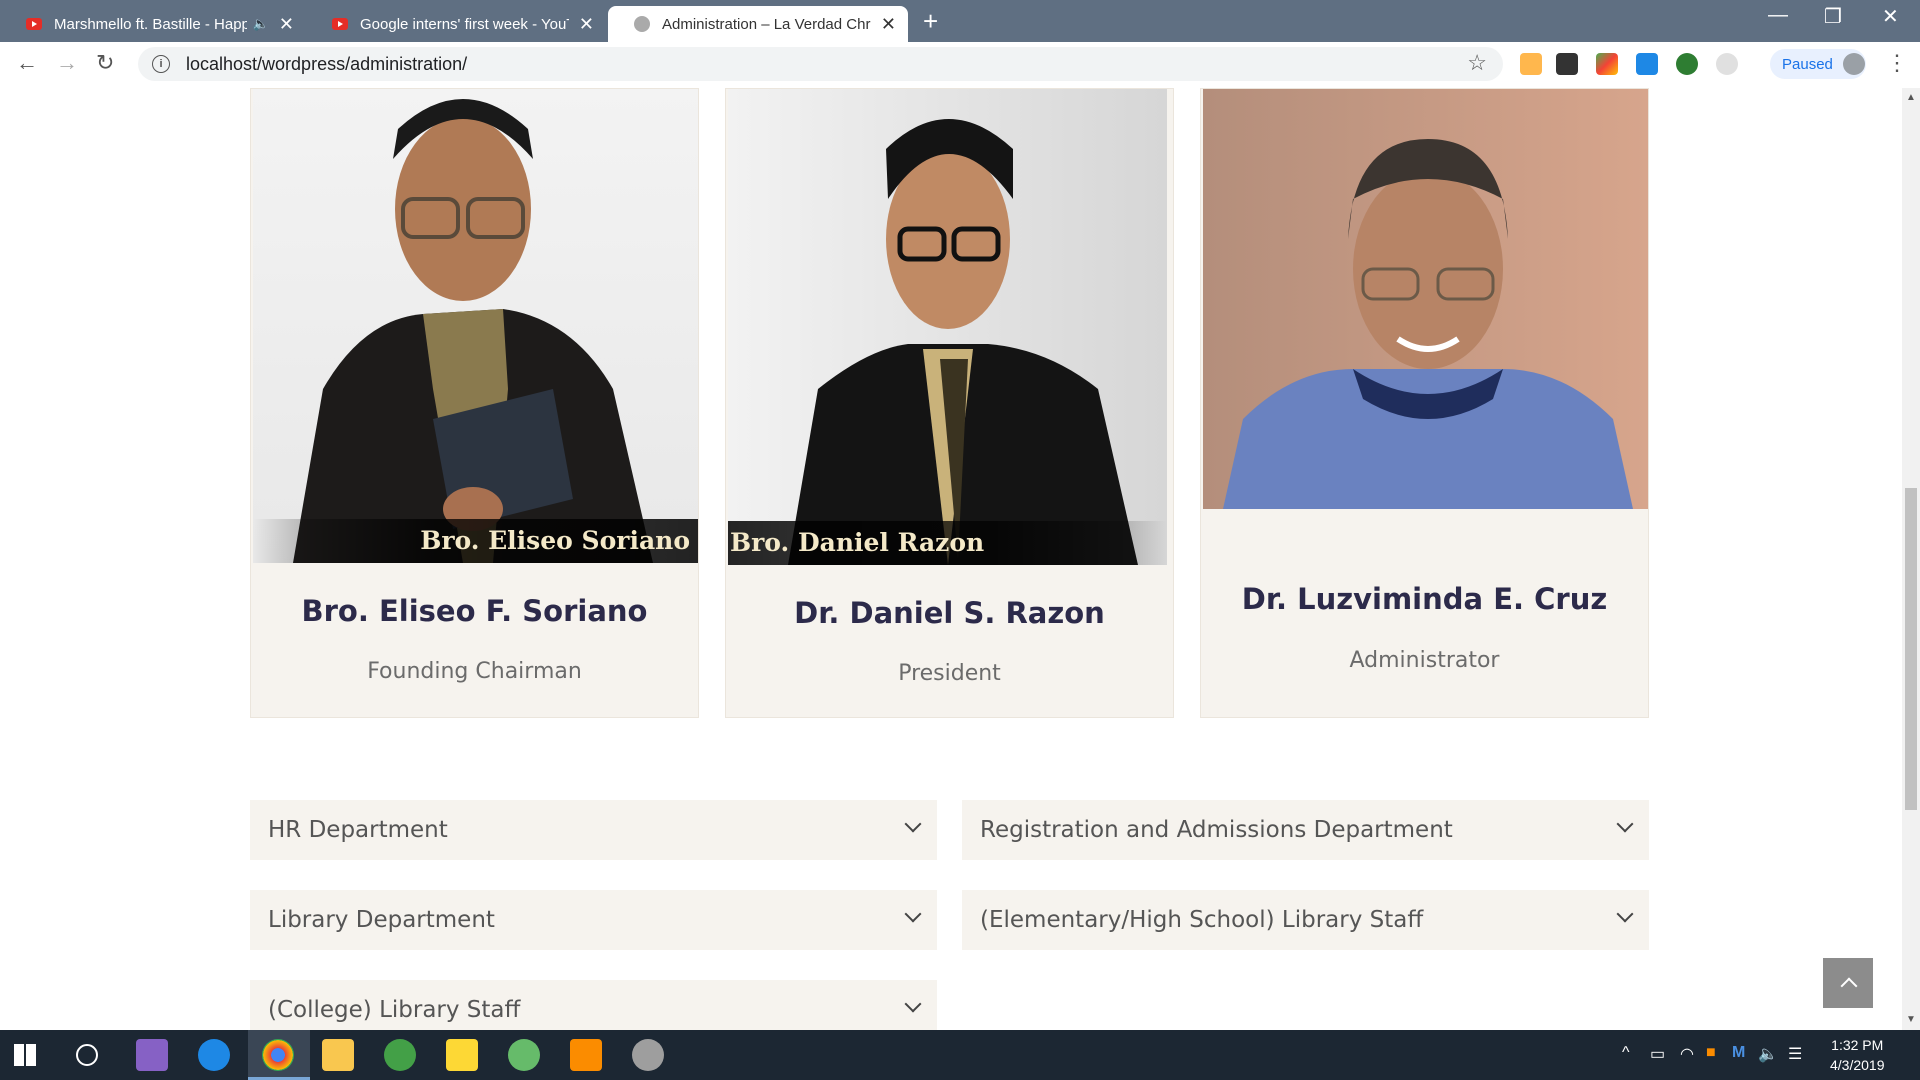 This screenshot has width=1920, height=1080. Describe the element at coordinates (1897, 63) in the screenshot. I see `browser-menu-button: ⋮` at that location.